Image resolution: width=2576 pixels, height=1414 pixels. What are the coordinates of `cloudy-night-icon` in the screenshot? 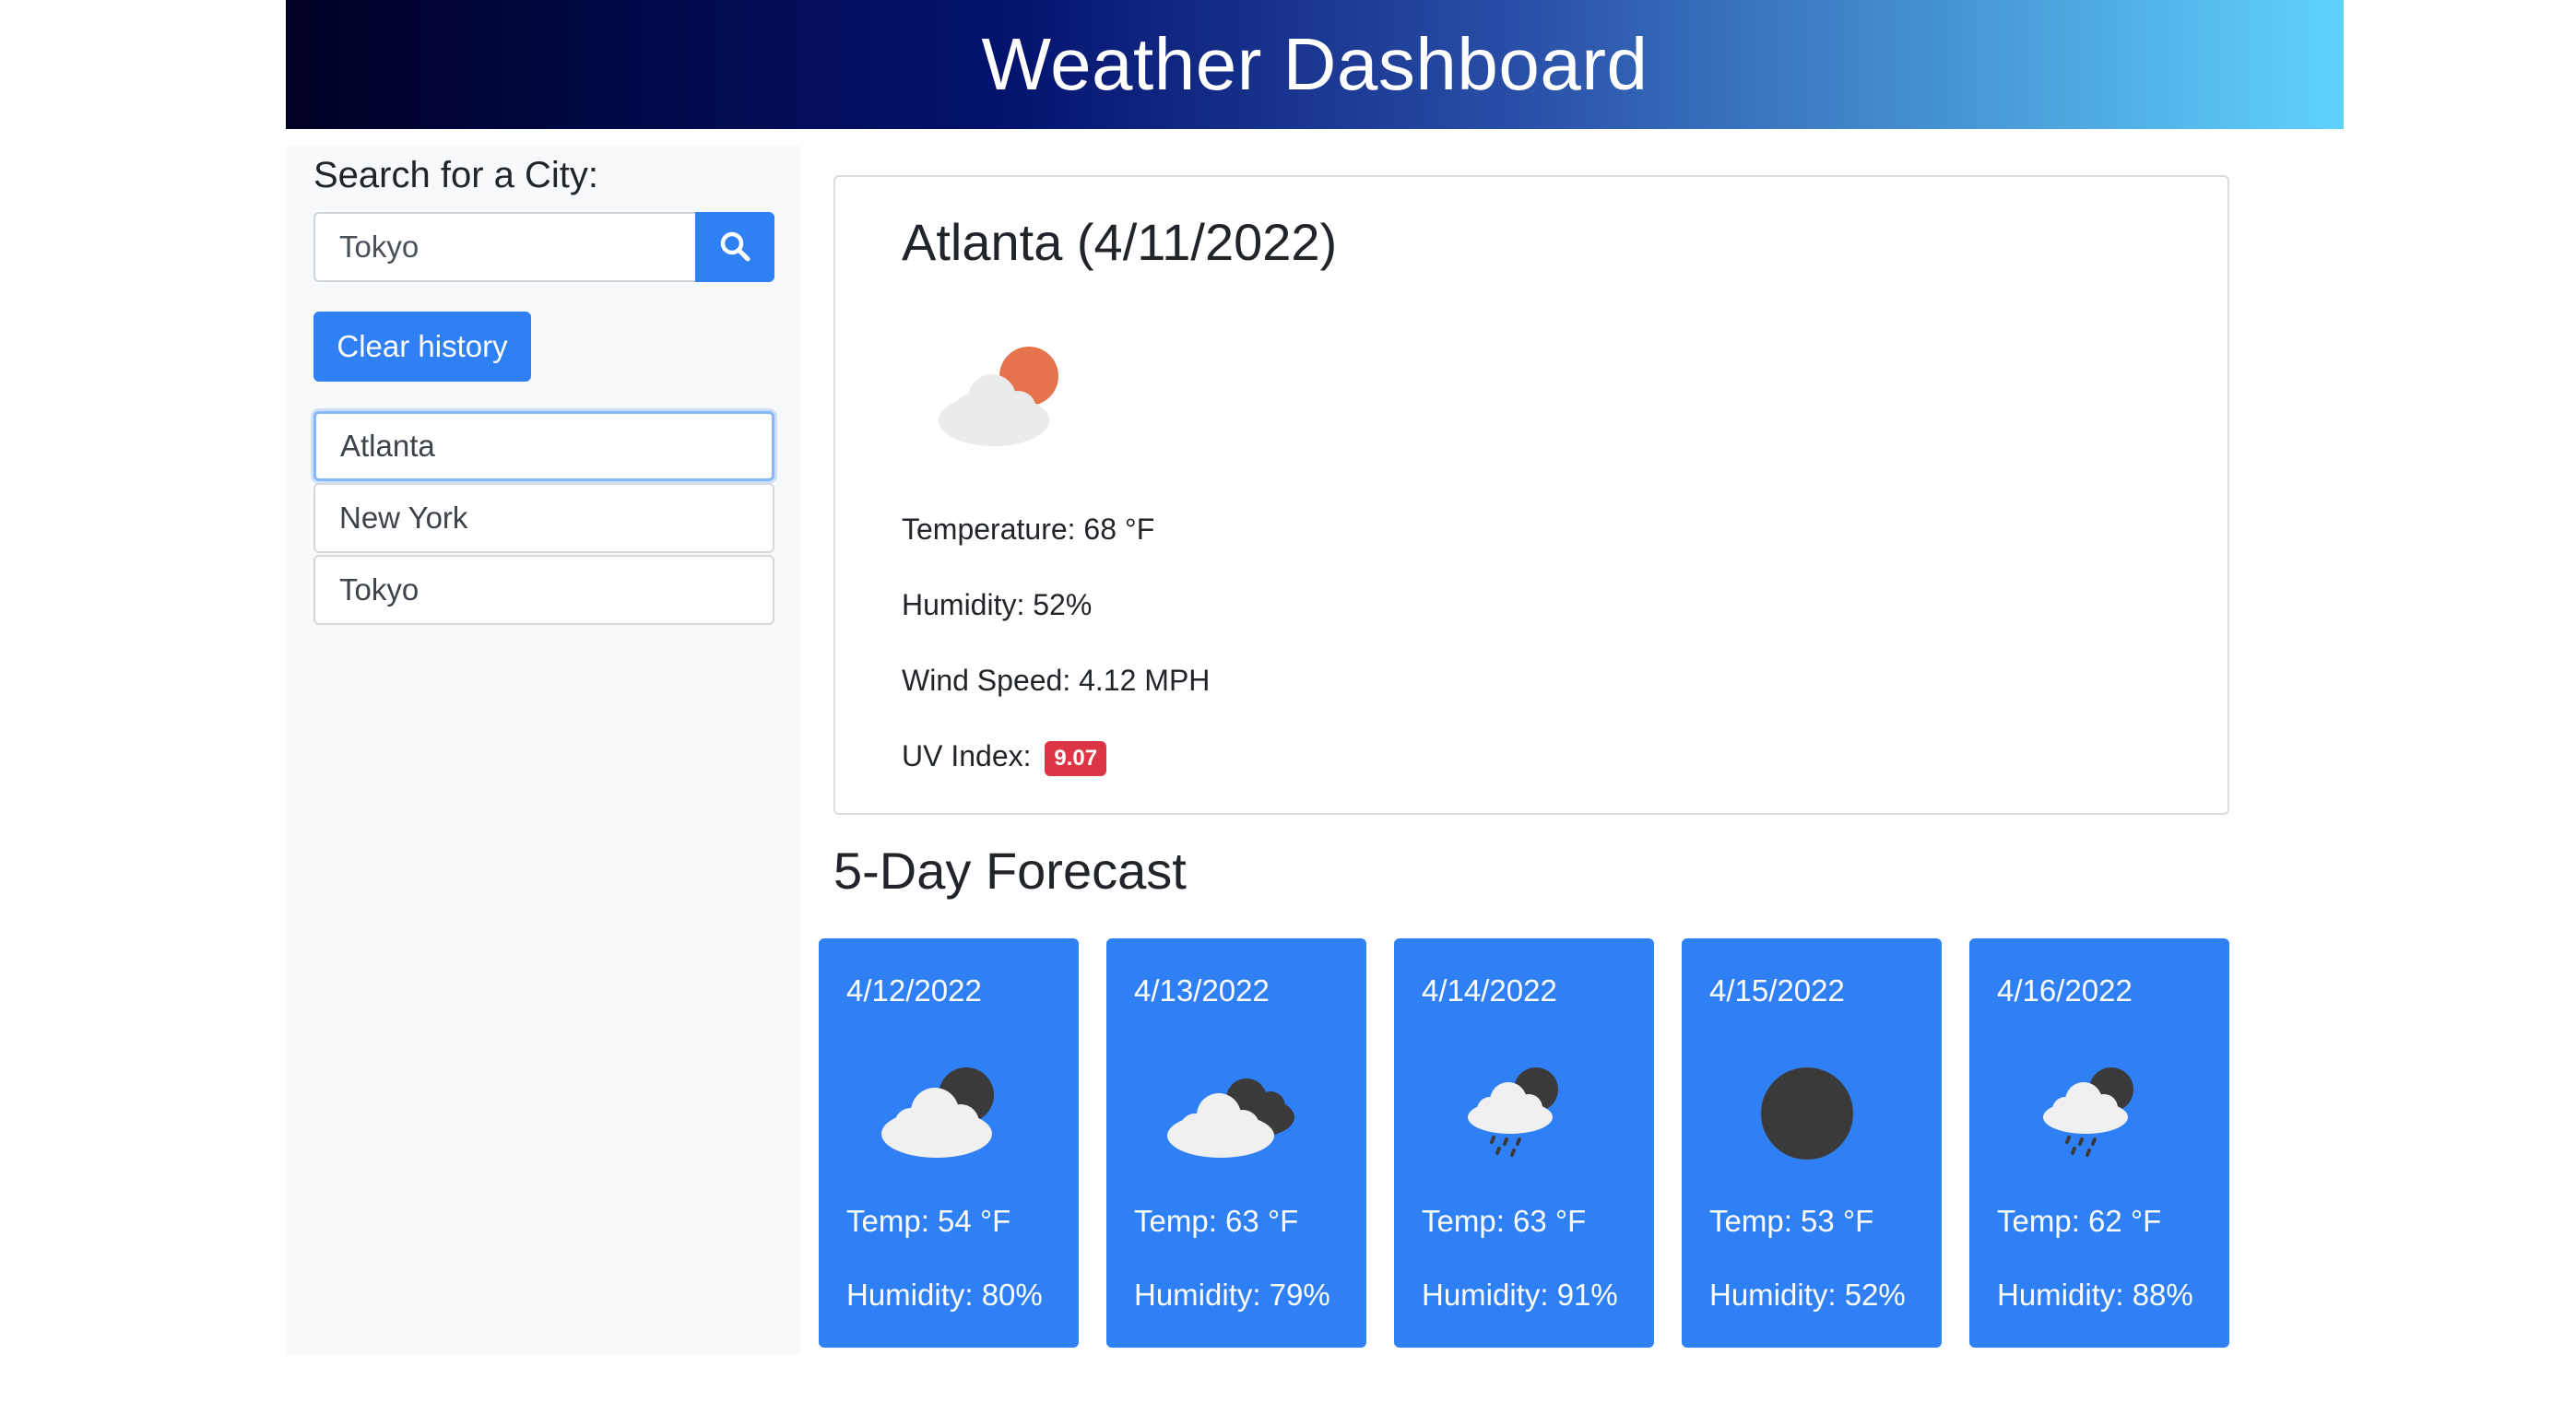 It's located at (944, 1109).